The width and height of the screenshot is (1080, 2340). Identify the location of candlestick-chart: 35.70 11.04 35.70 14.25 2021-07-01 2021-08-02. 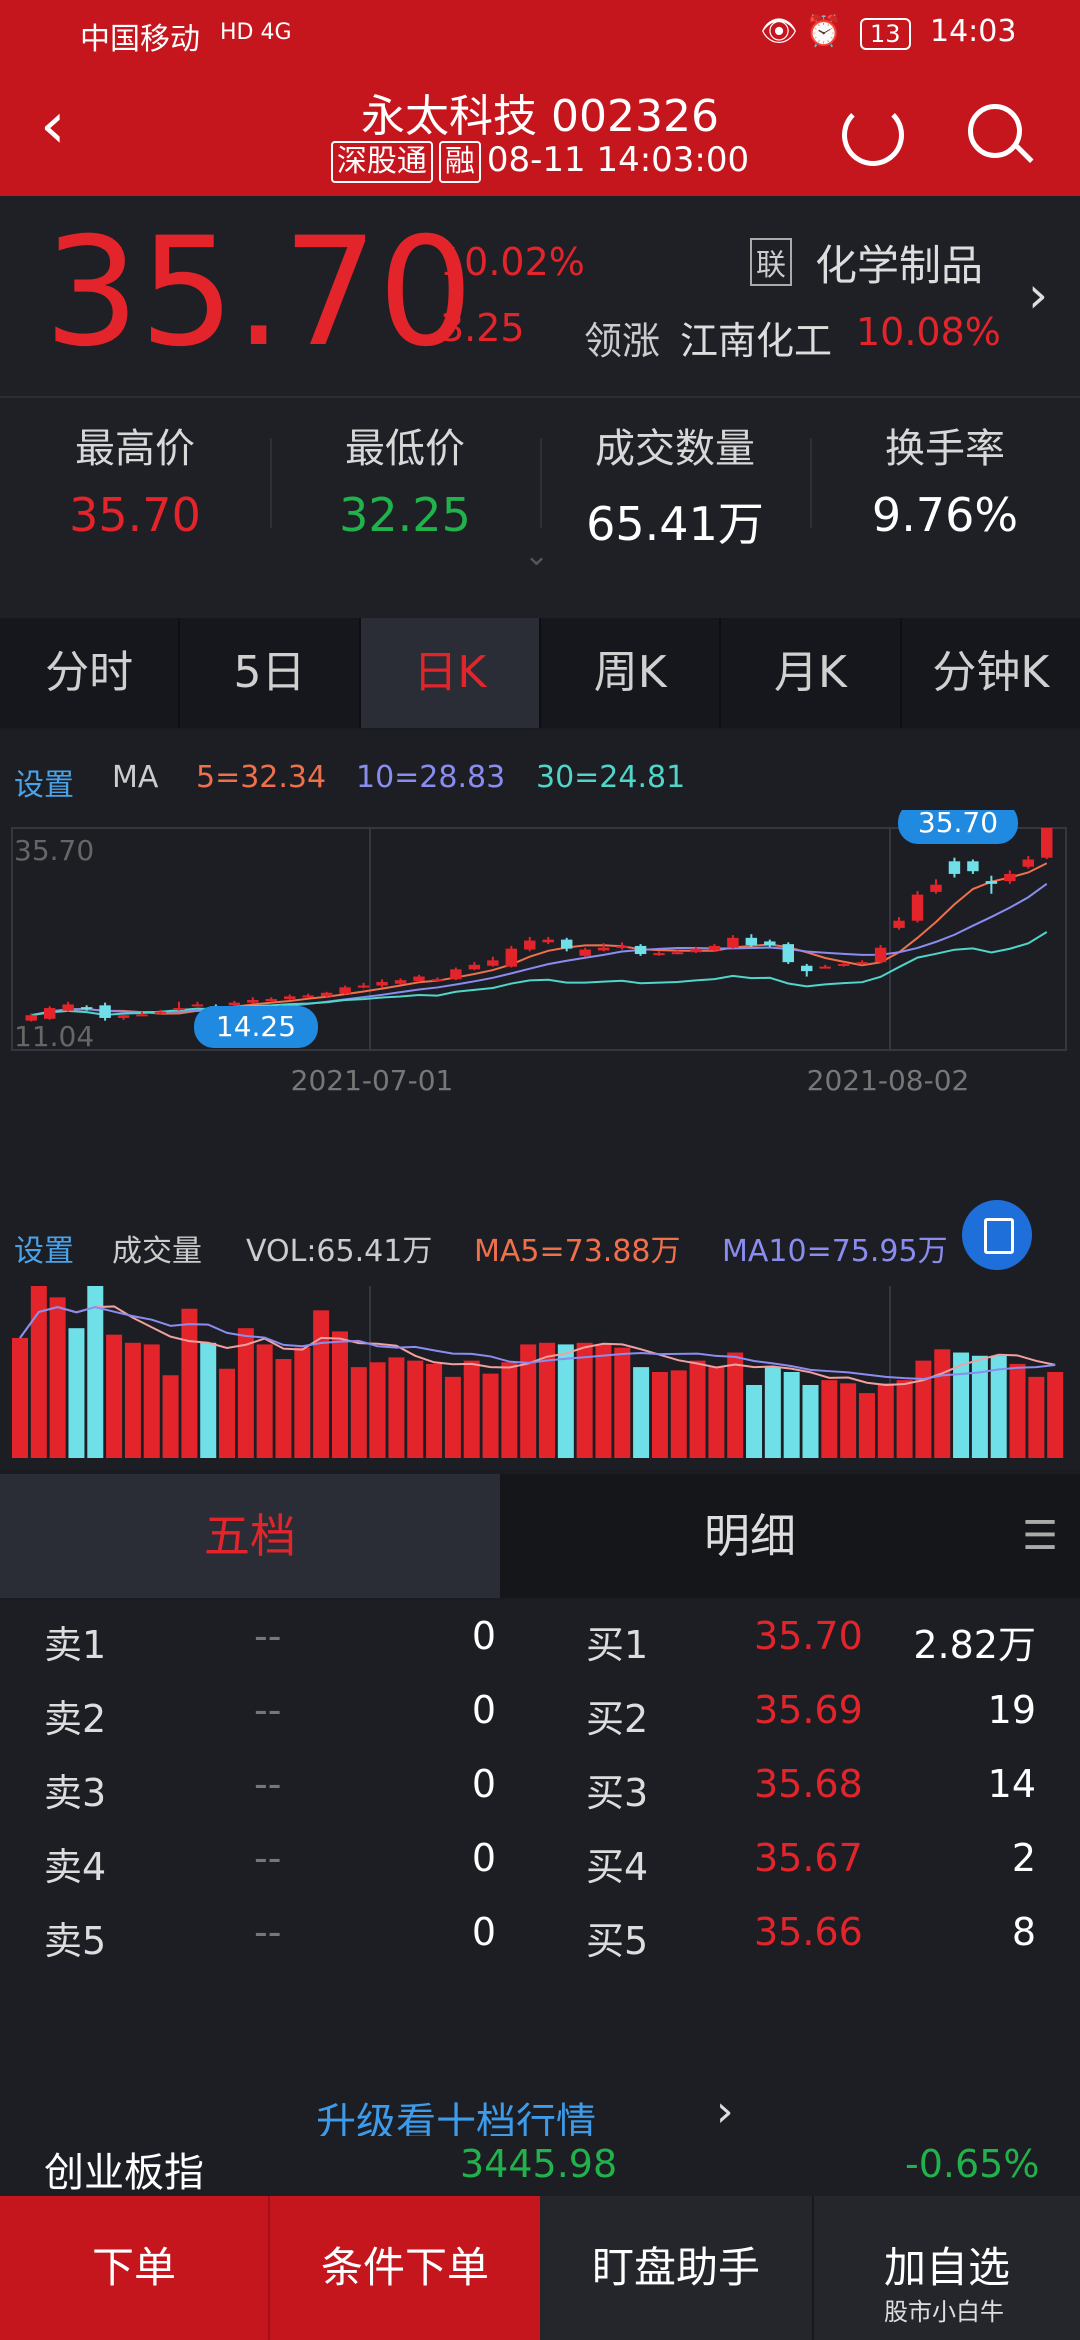
(540, 975).